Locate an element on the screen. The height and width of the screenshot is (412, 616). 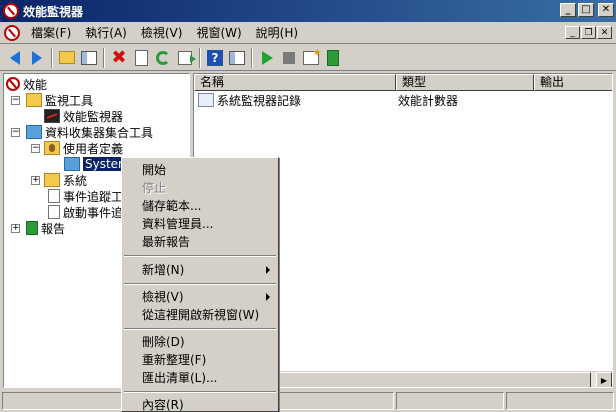
mdi-restore-button: ❐ is located at coordinates (588, 32).